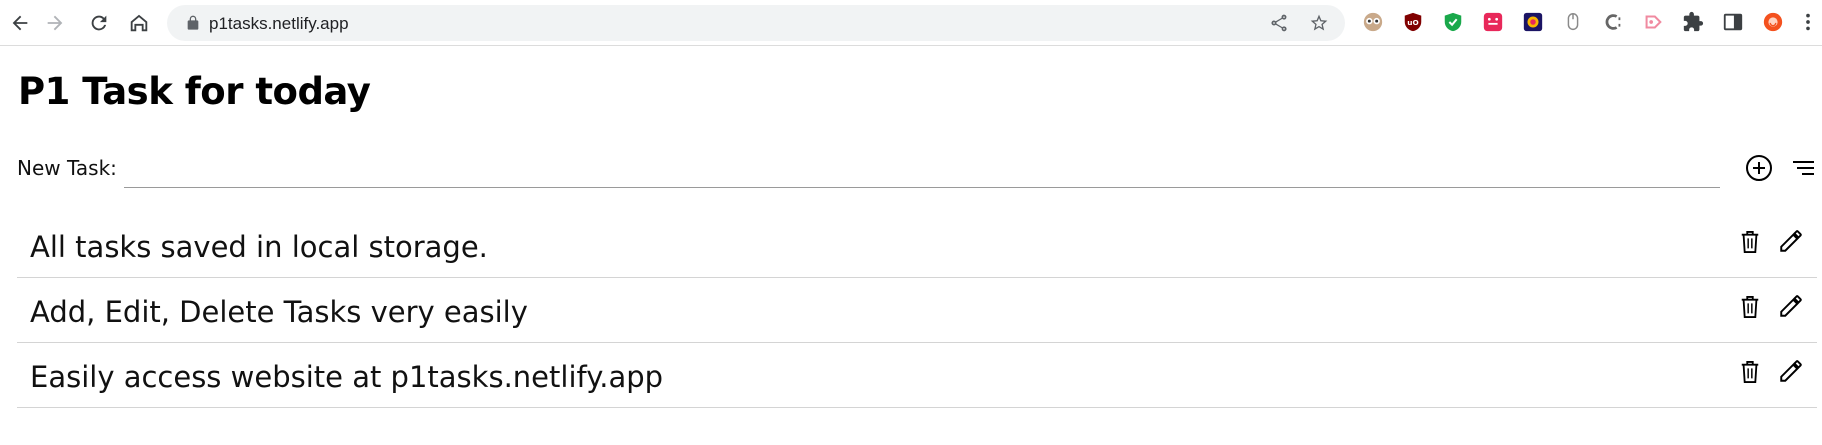 The height and width of the screenshot is (445, 1822). Describe the element at coordinates (1808, 22) in the screenshot. I see `more-menu-icon` at that location.